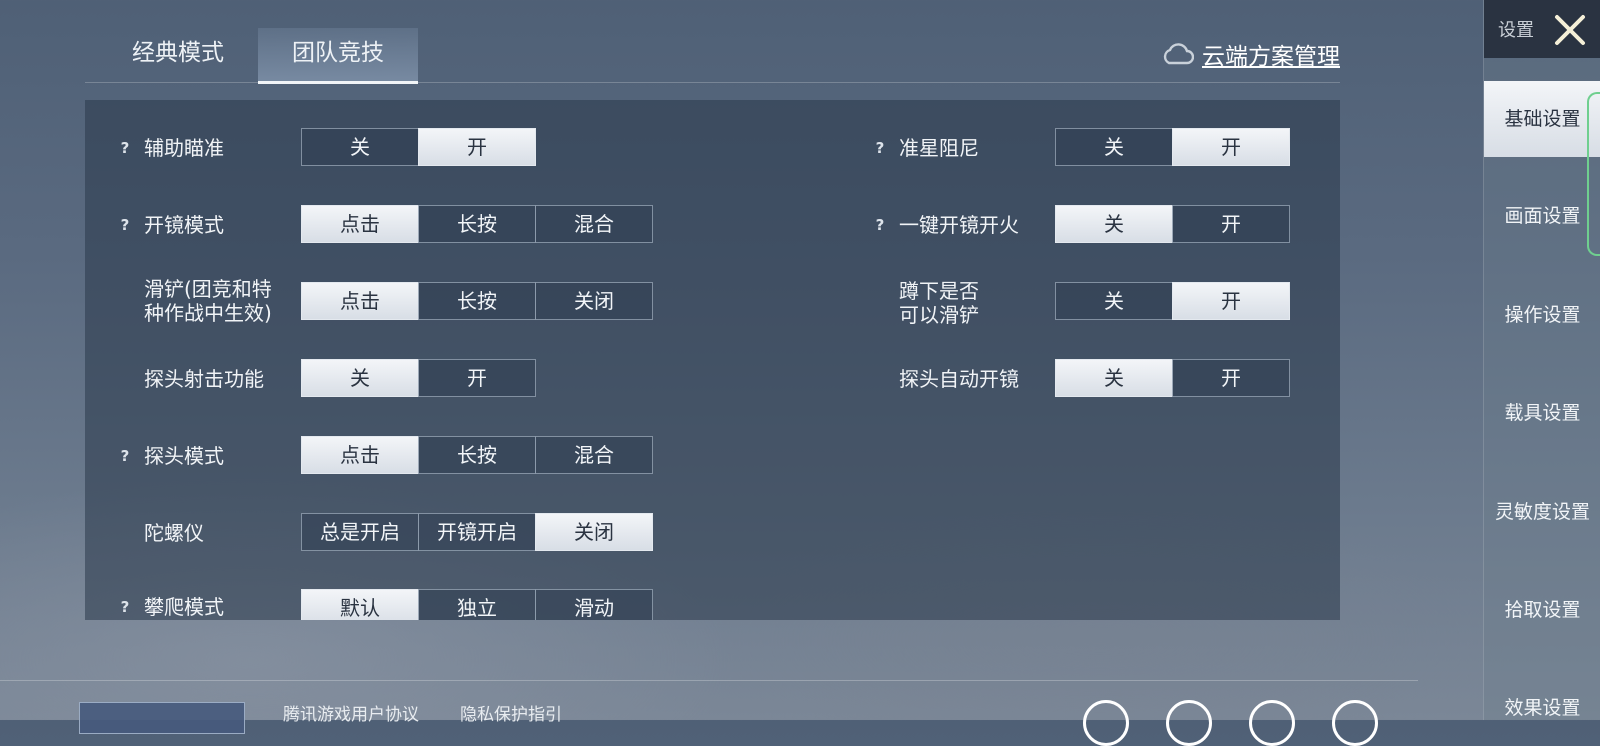  I want to click on label-crouch-slide-line1: 蹲下是否, so click(939, 291).